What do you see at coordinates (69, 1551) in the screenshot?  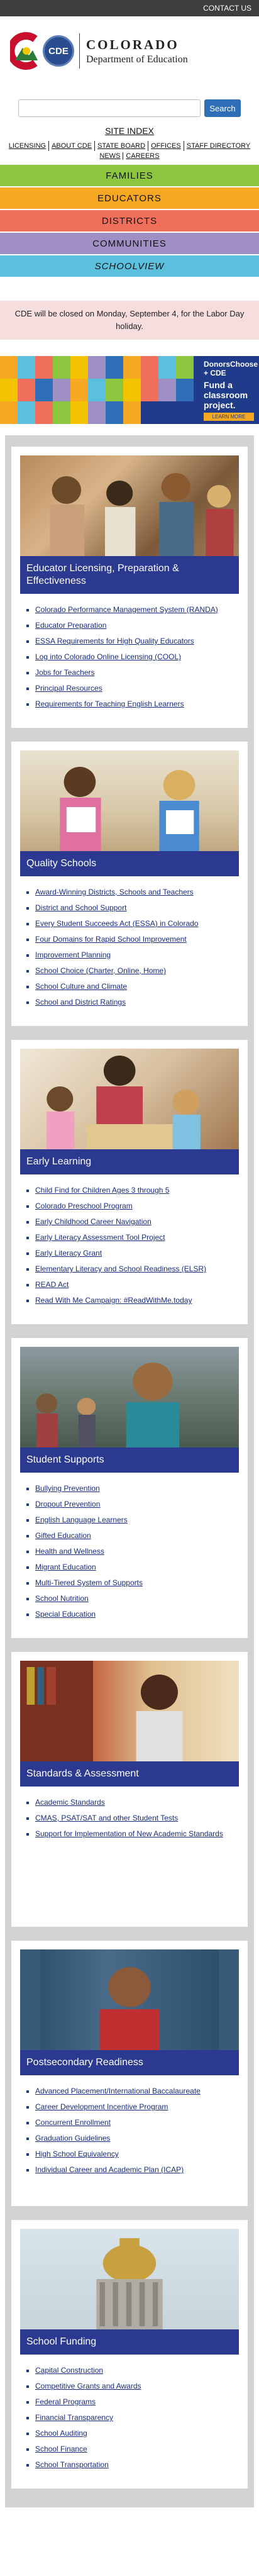 I see `card-link: Health and Wellness` at bounding box center [69, 1551].